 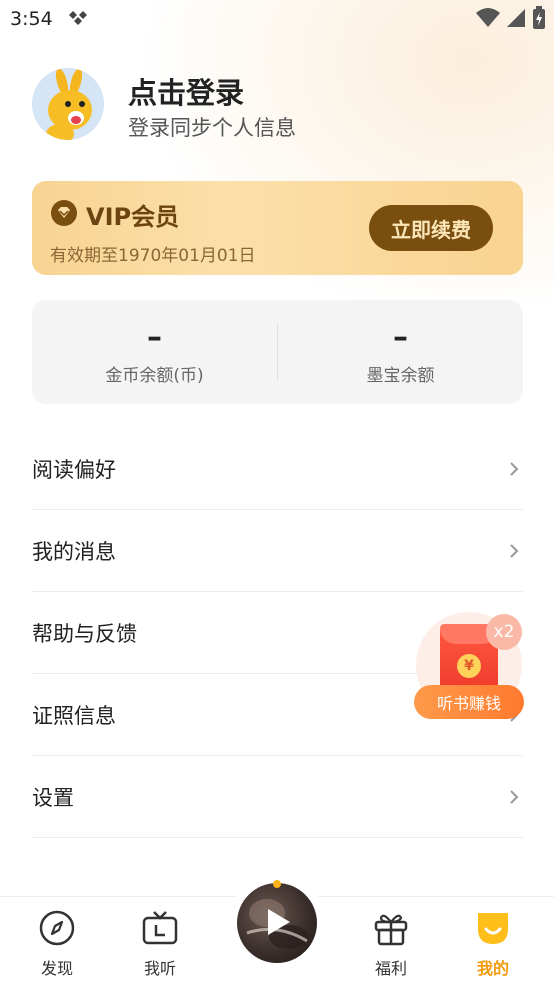 What do you see at coordinates (277, 228) in the screenshot?
I see `vip-card: VIP会员 有效期至1970年01月01日 立即续费` at bounding box center [277, 228].